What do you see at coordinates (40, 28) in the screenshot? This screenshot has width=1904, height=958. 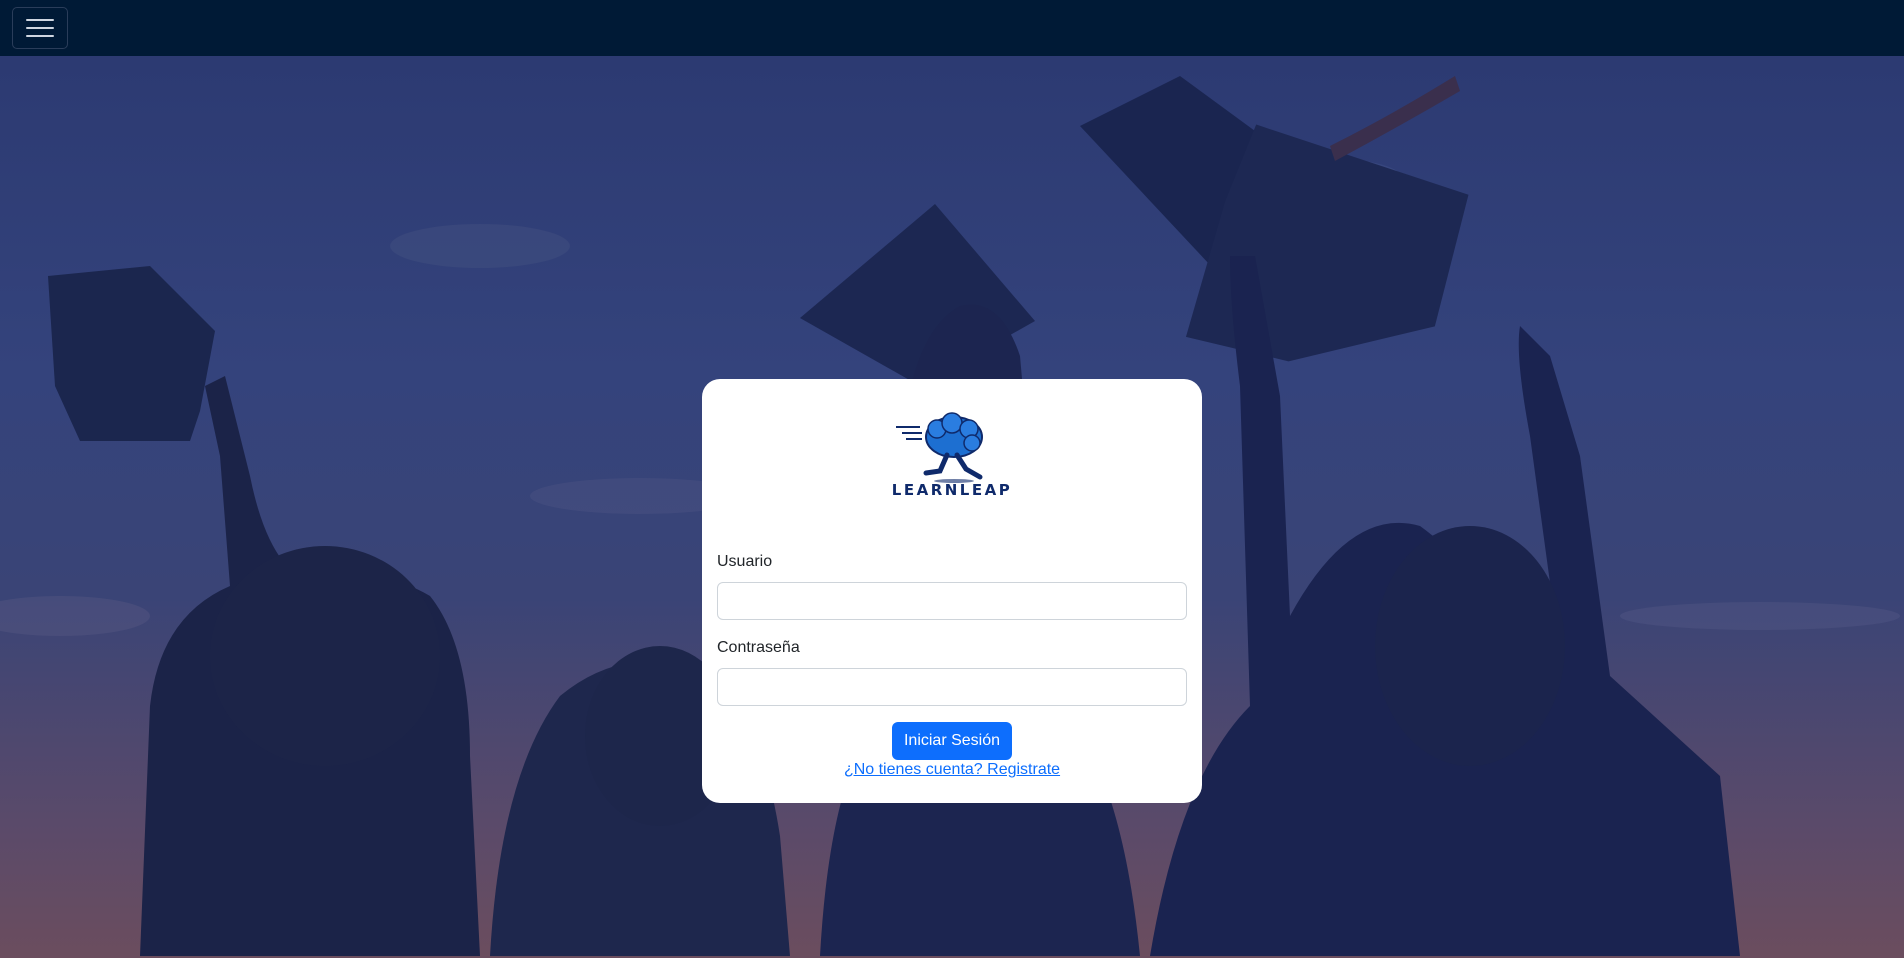 I see `menu-toggle-button` at bounding box center [40, 28].